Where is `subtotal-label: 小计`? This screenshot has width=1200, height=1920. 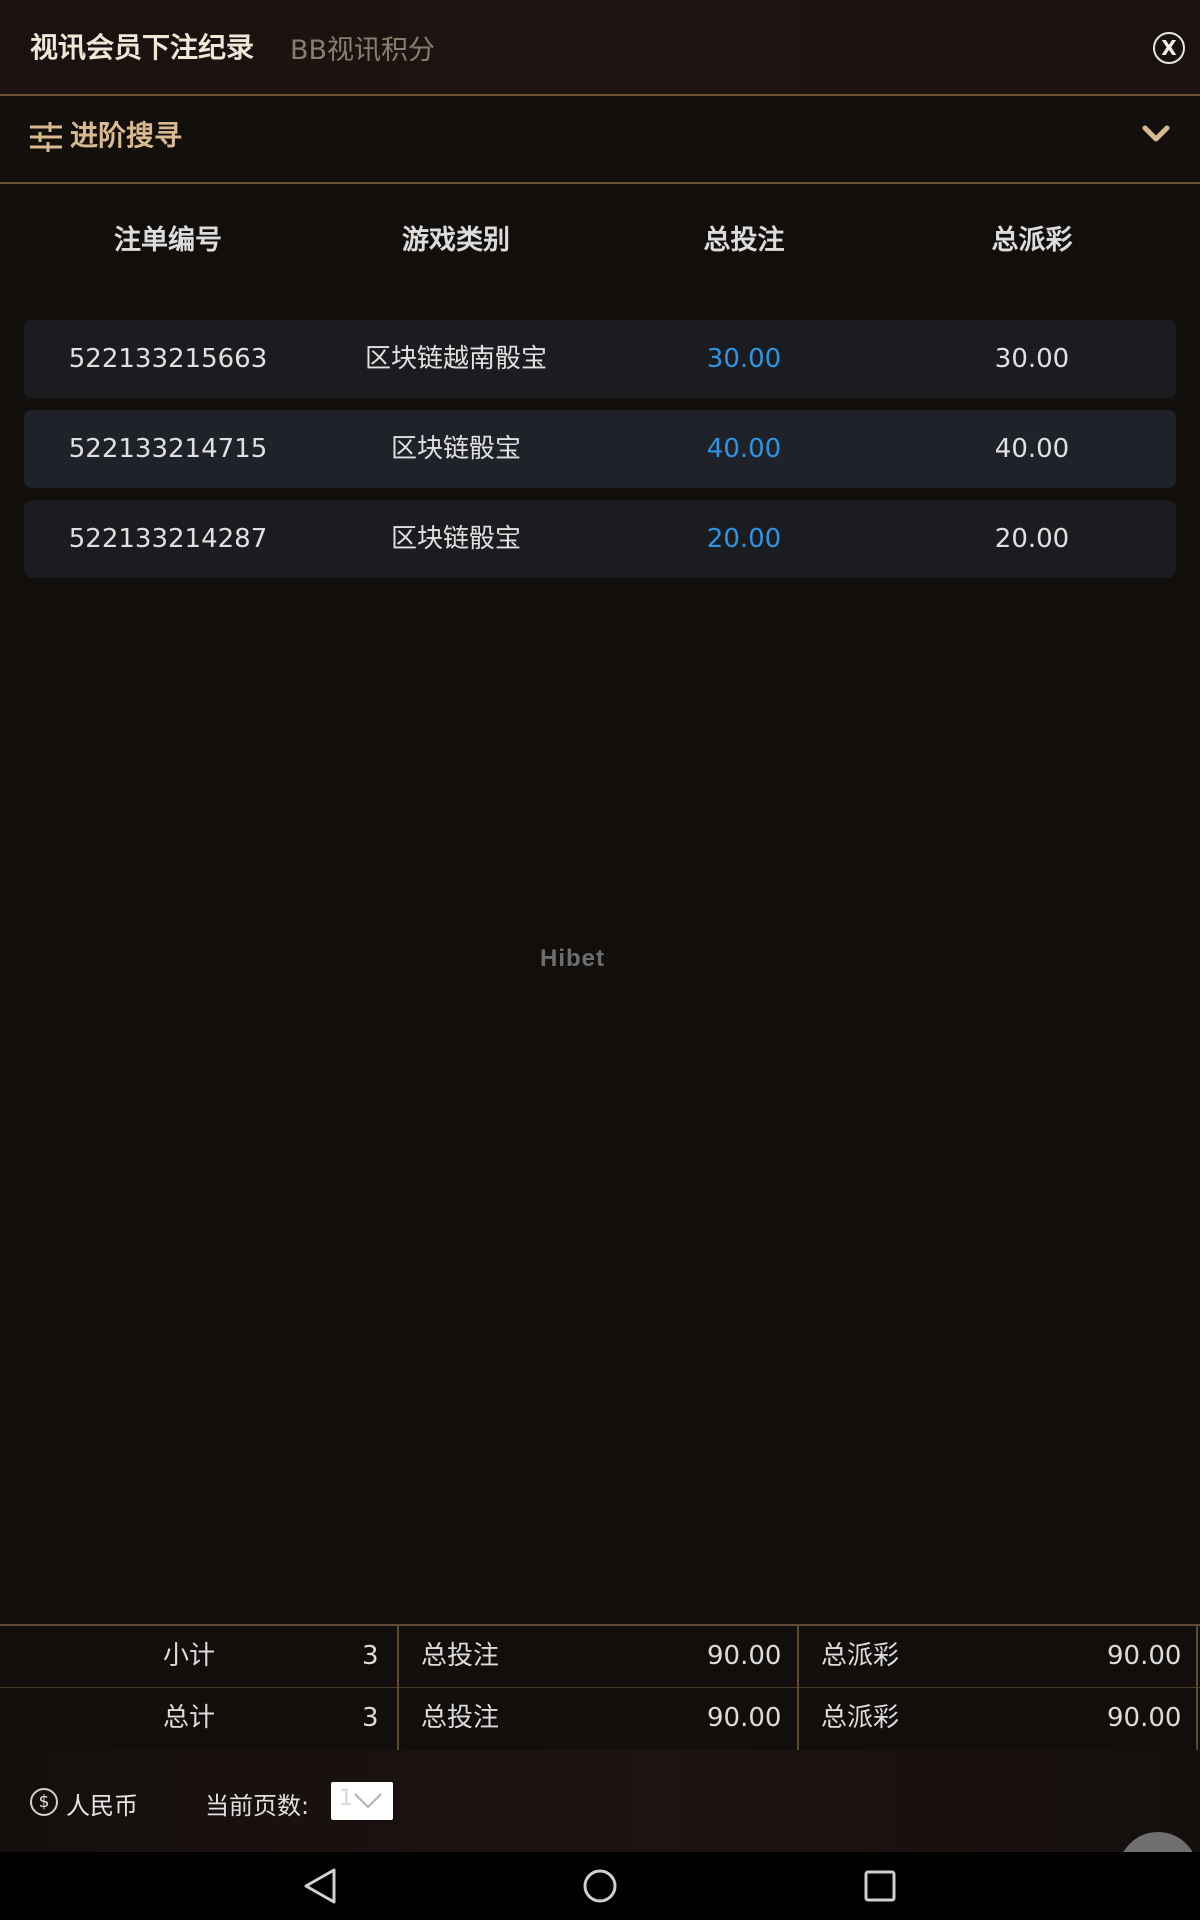 subtotal-label: 小计 is located at coordinates (189, 1656).